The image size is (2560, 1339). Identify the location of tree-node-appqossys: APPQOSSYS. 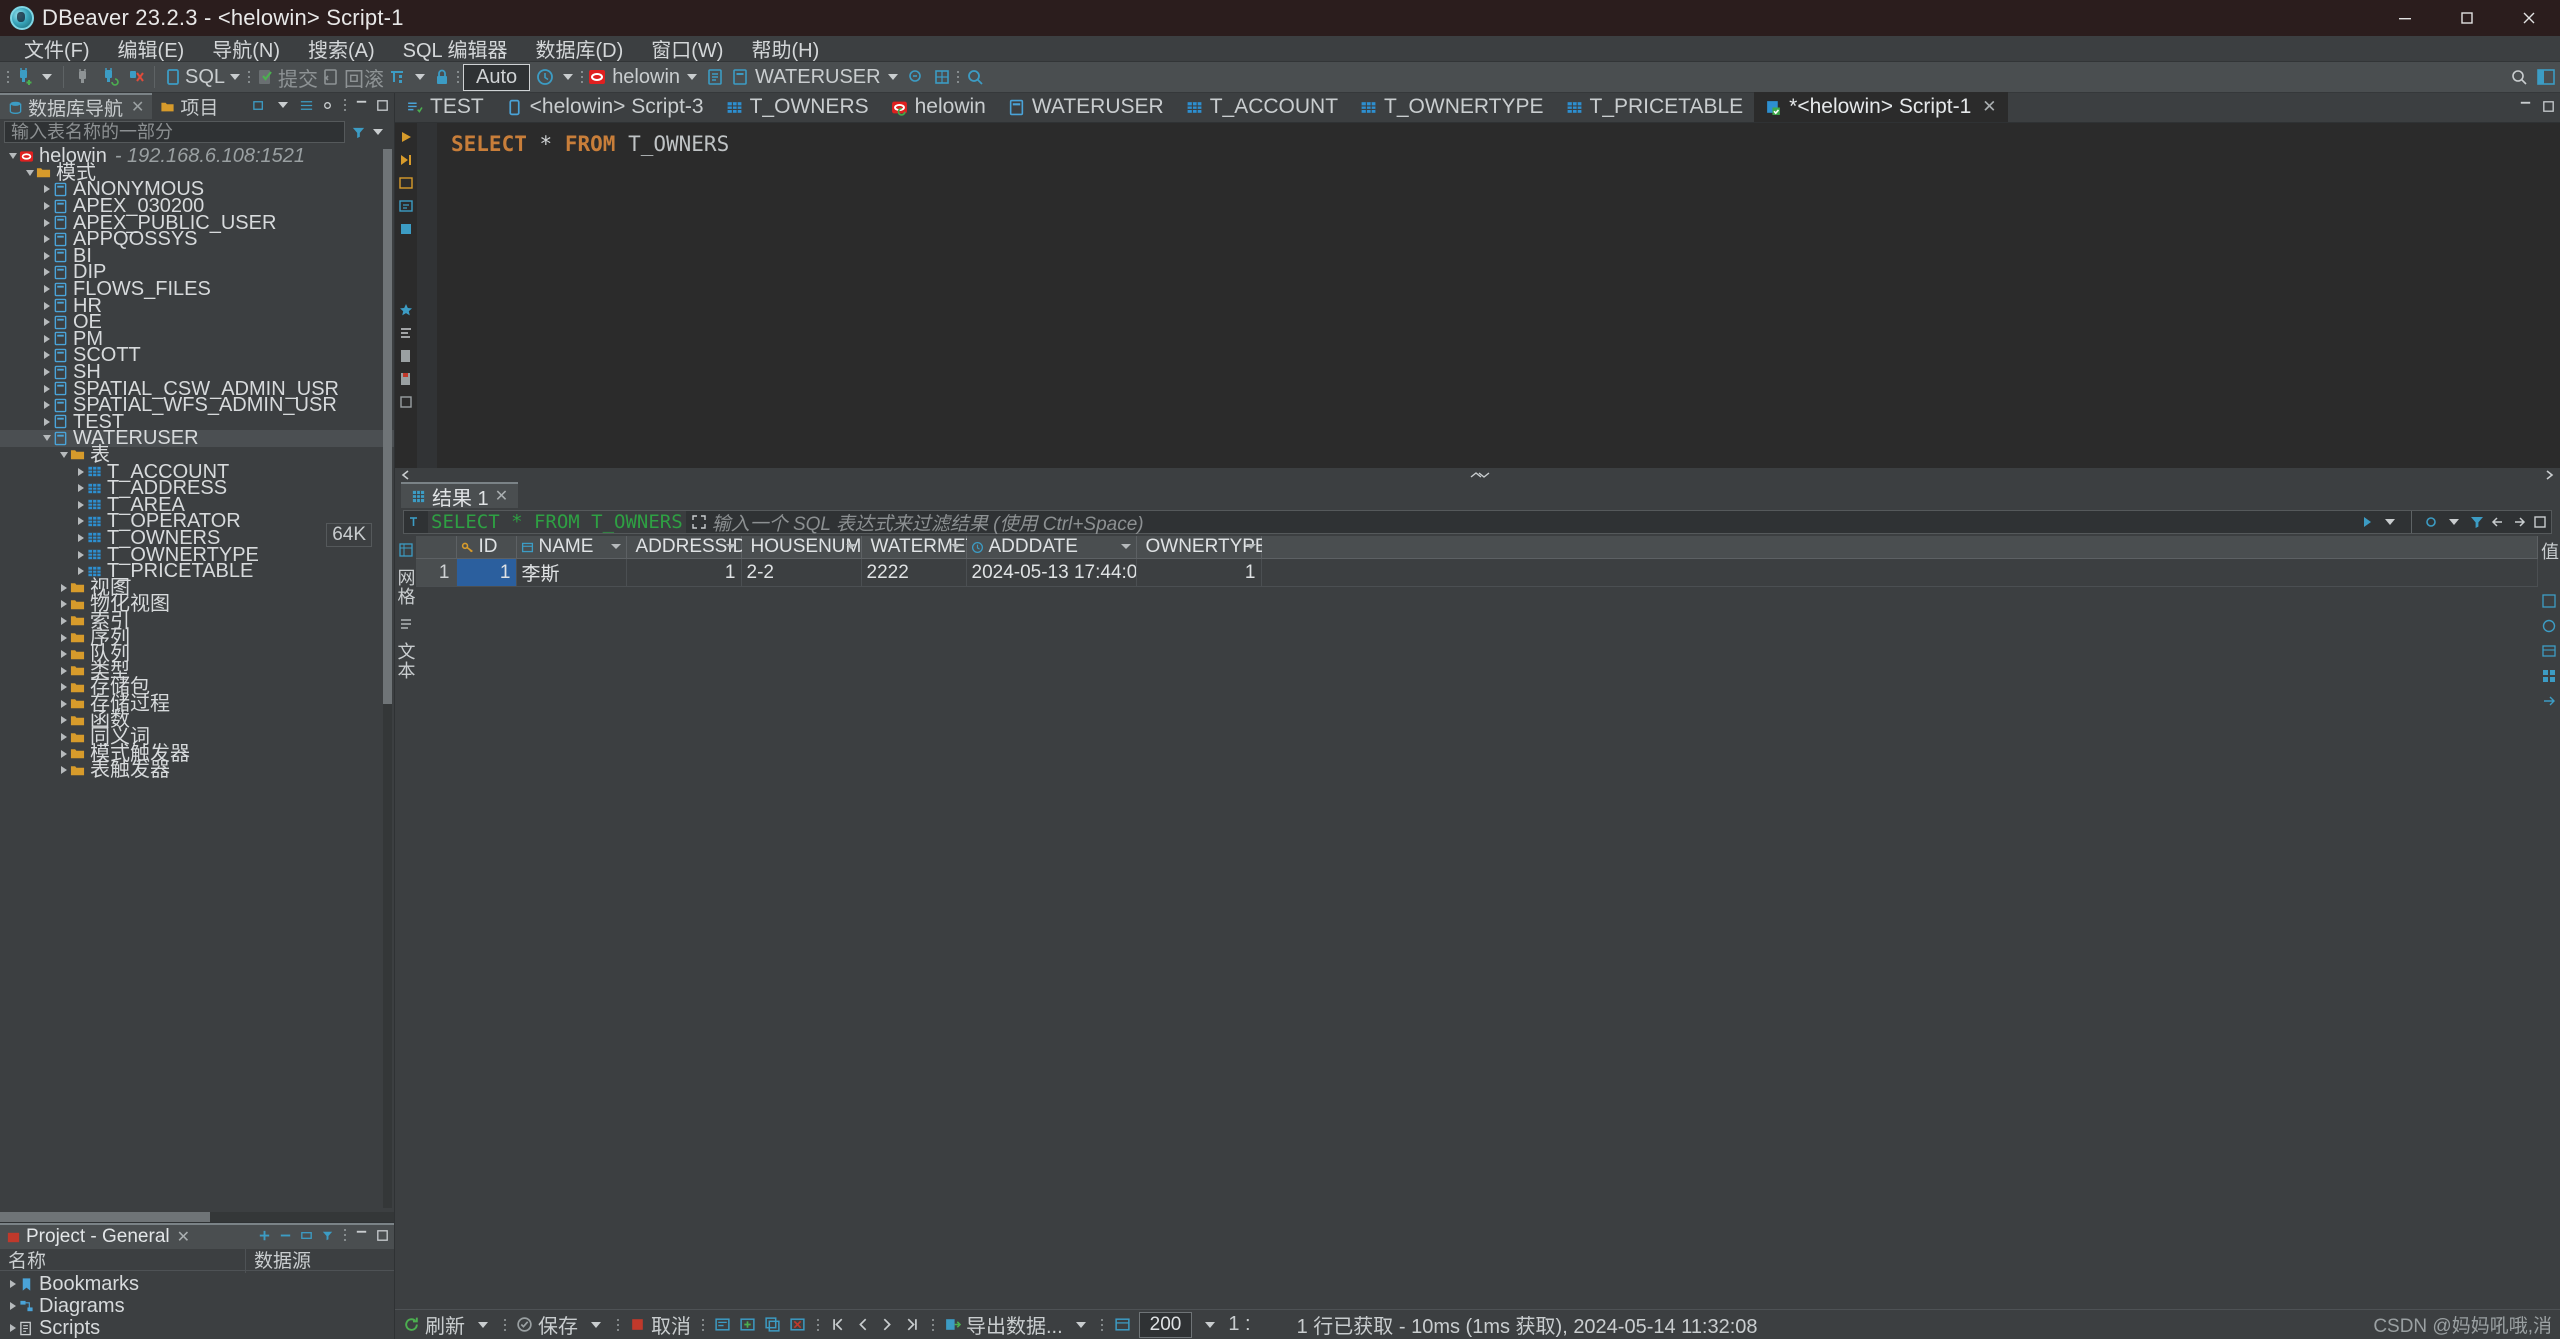
(197, 239).